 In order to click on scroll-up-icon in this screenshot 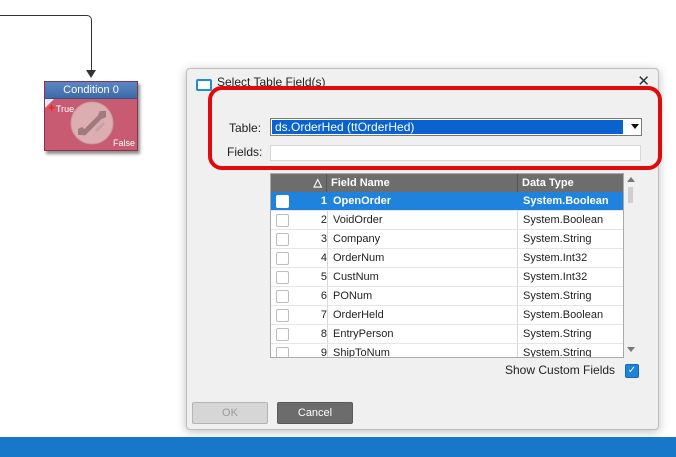, I will do `click(631, 179)`.